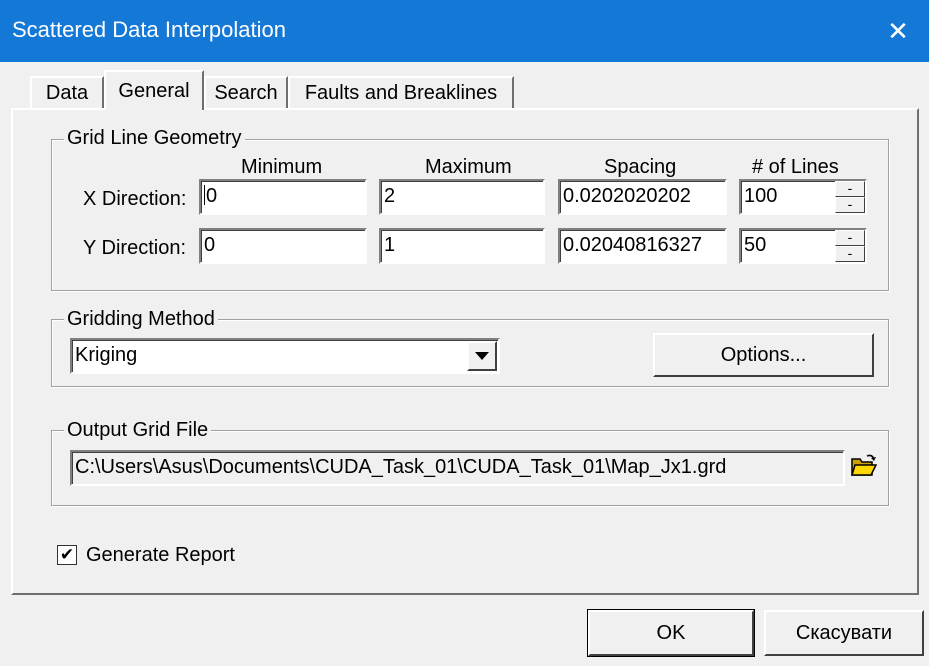  Describe the element at coordinates (154, 138) in the screenshot. I see `grid-line-geometry-label: Grid Line Geometry` at that location.